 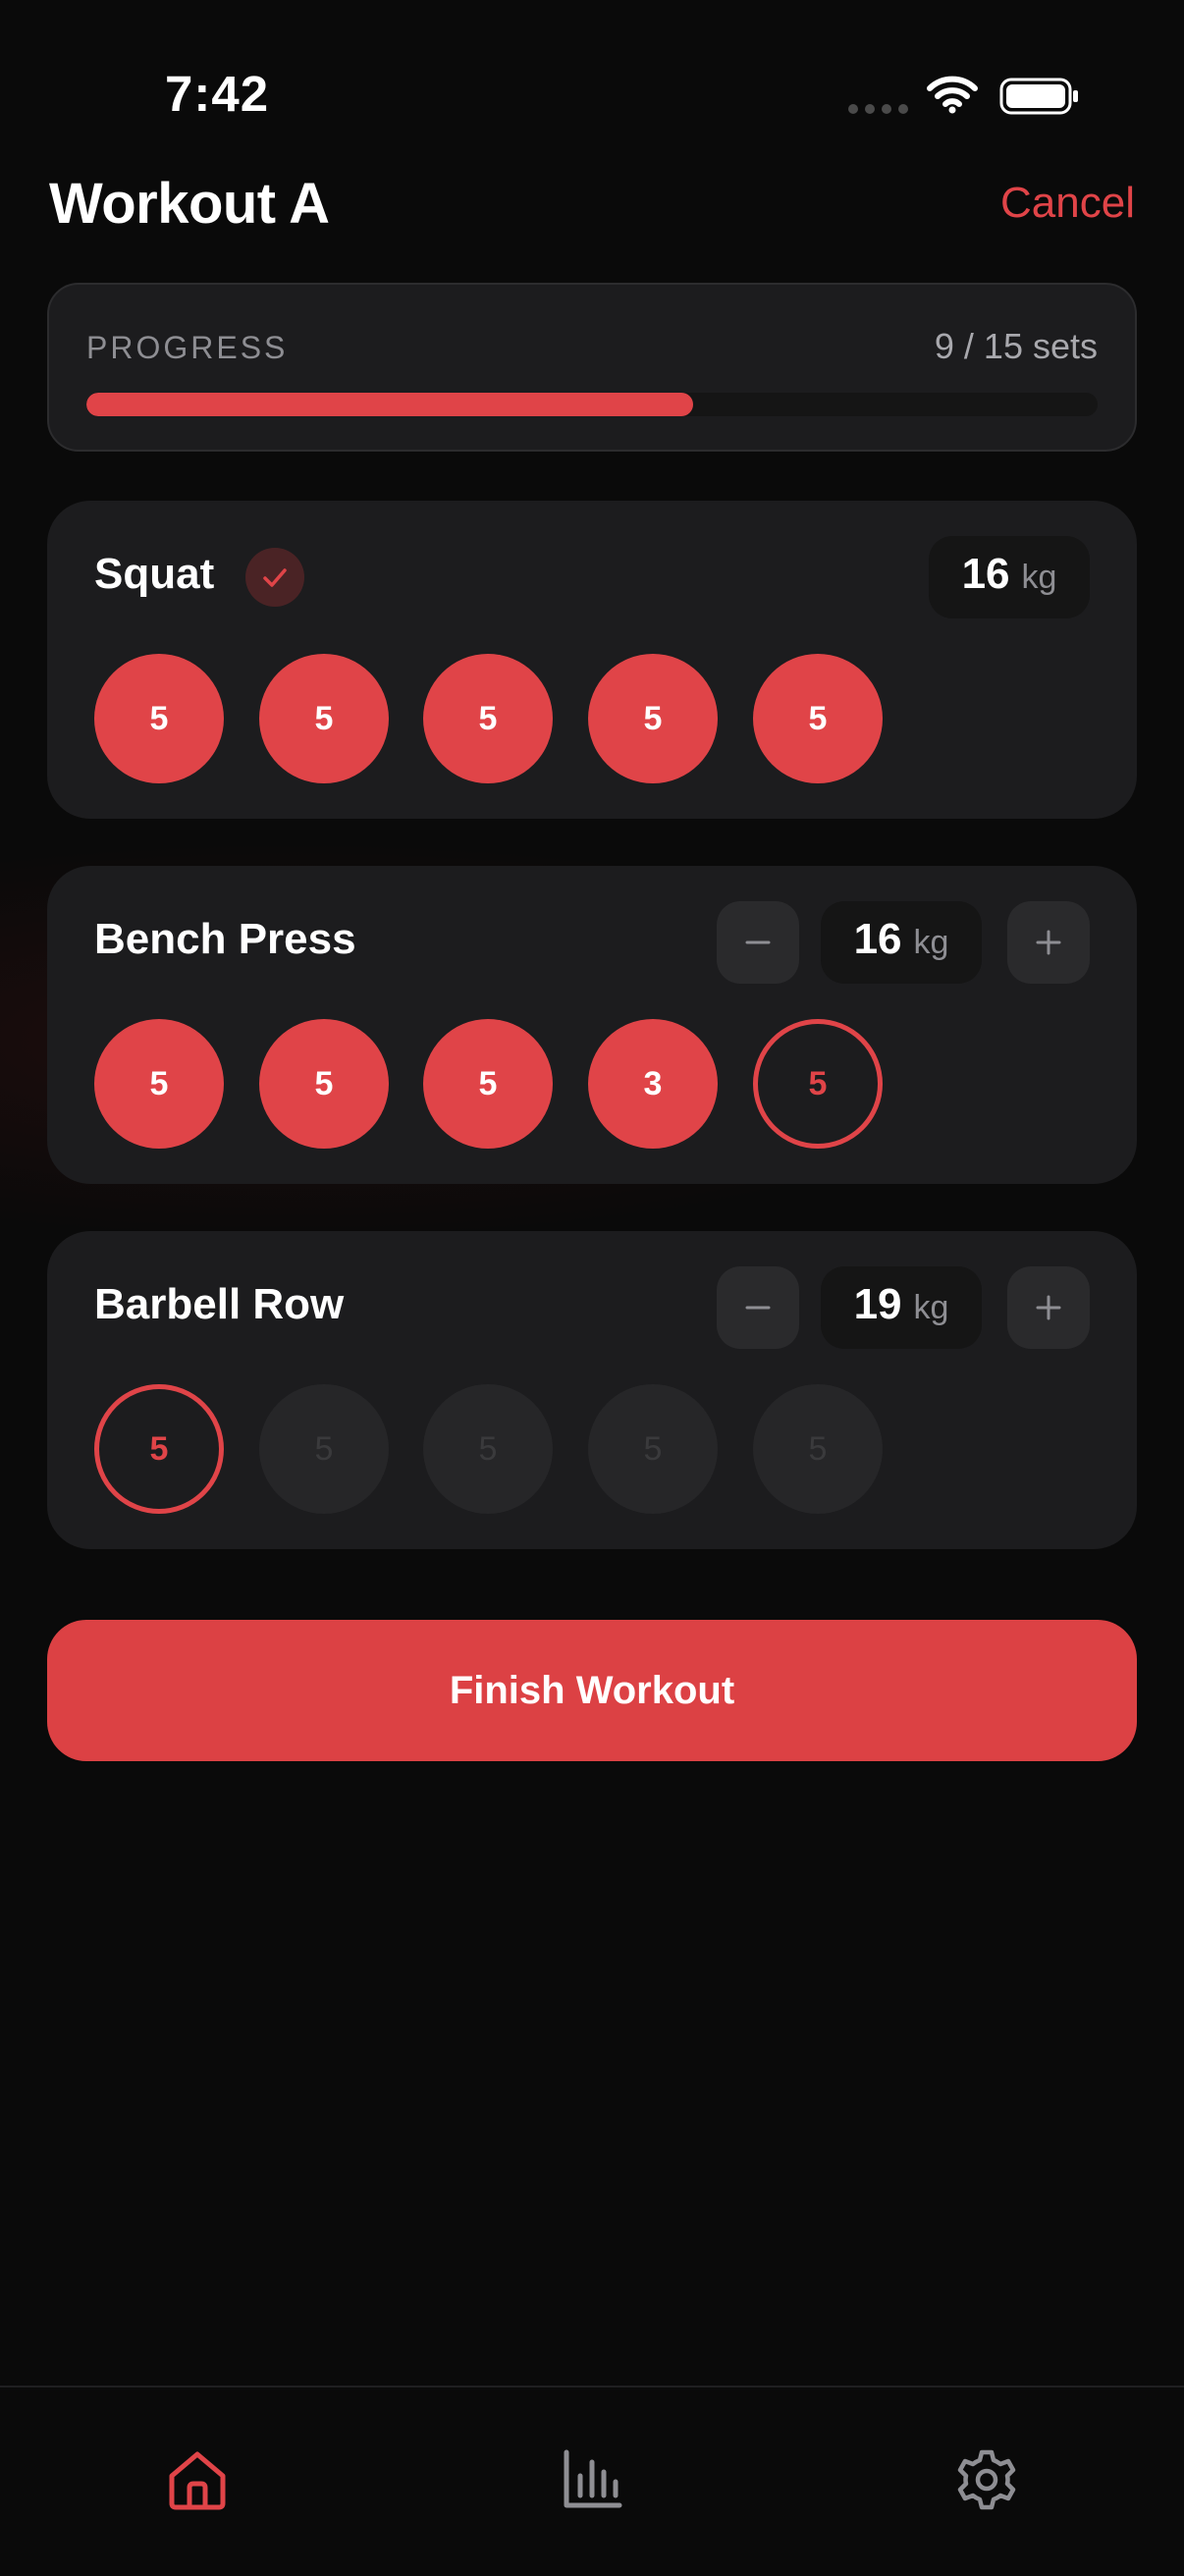 What do you see at coordinates (1067, 203) in the screenshot?
I see `cancel-button: Cancel` at bounding box center [1067, 203].